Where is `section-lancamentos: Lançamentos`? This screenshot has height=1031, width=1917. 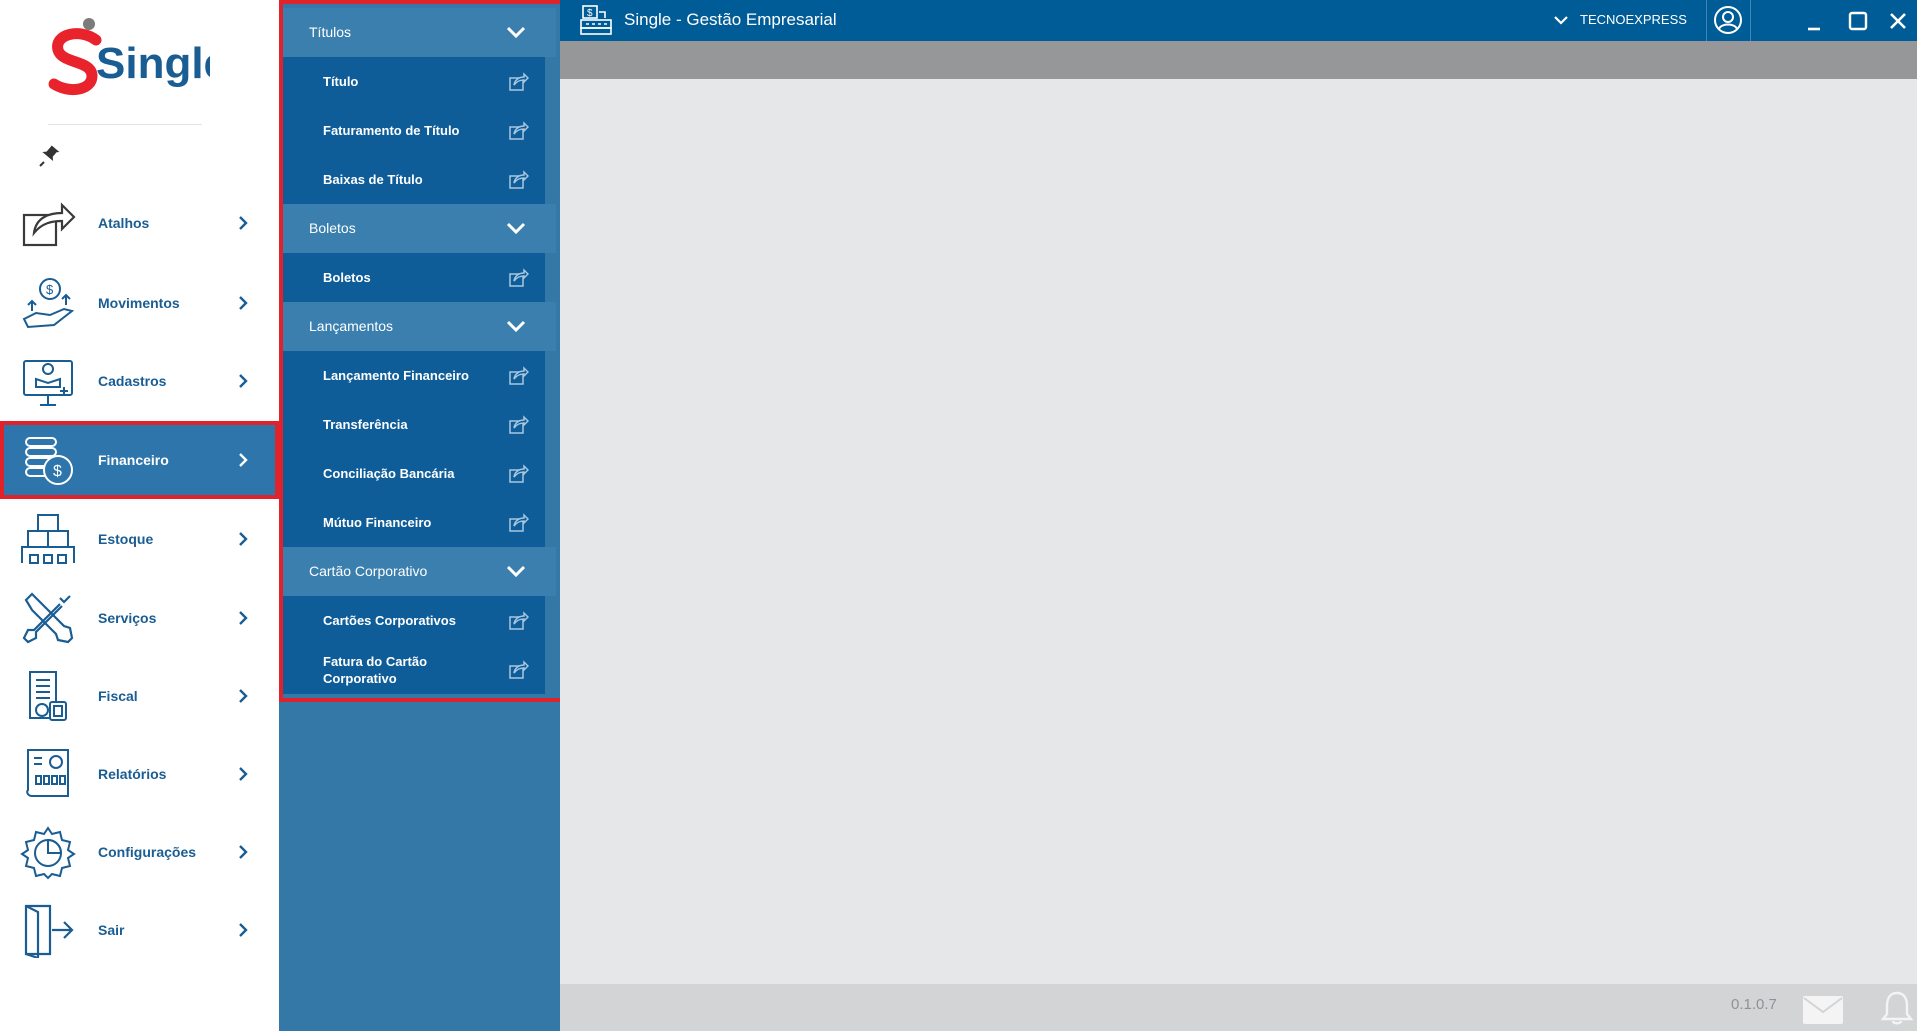 section-lancamentos: Lançamentos is located at coordinates (419, 326).